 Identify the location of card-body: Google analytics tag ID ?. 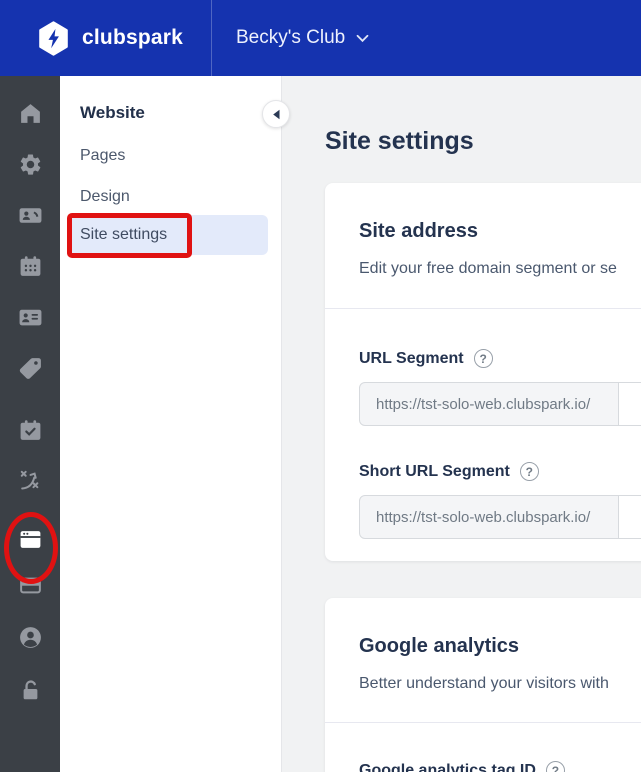
(483, 747).